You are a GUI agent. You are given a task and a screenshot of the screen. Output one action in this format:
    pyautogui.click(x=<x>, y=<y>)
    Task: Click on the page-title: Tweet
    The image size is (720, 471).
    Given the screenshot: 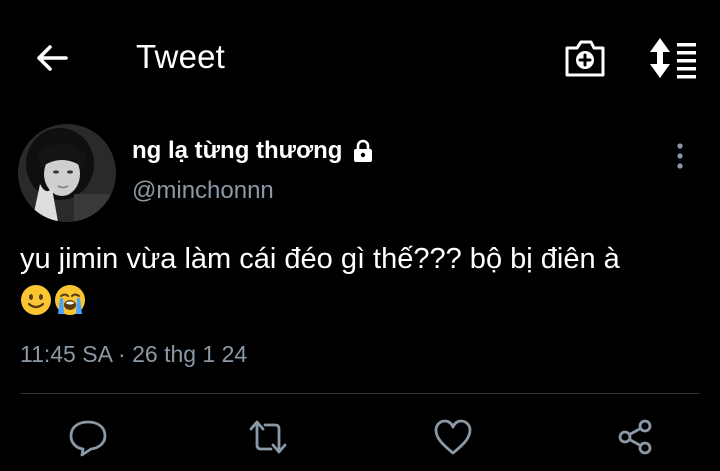 What is the action you would take?
    pyautogui.click(x=181, y=56)
    